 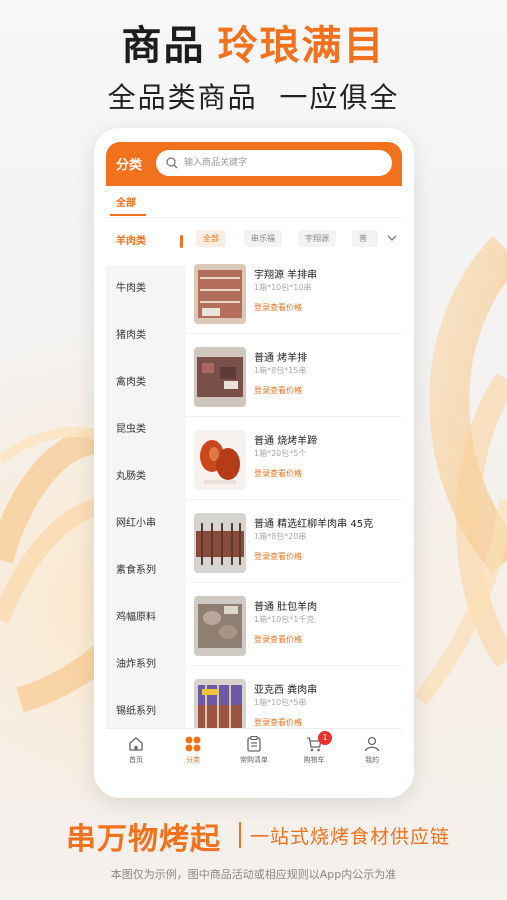 I want to click on sidebar-item-pork: 猪肉类, so click(x=146, y=335).